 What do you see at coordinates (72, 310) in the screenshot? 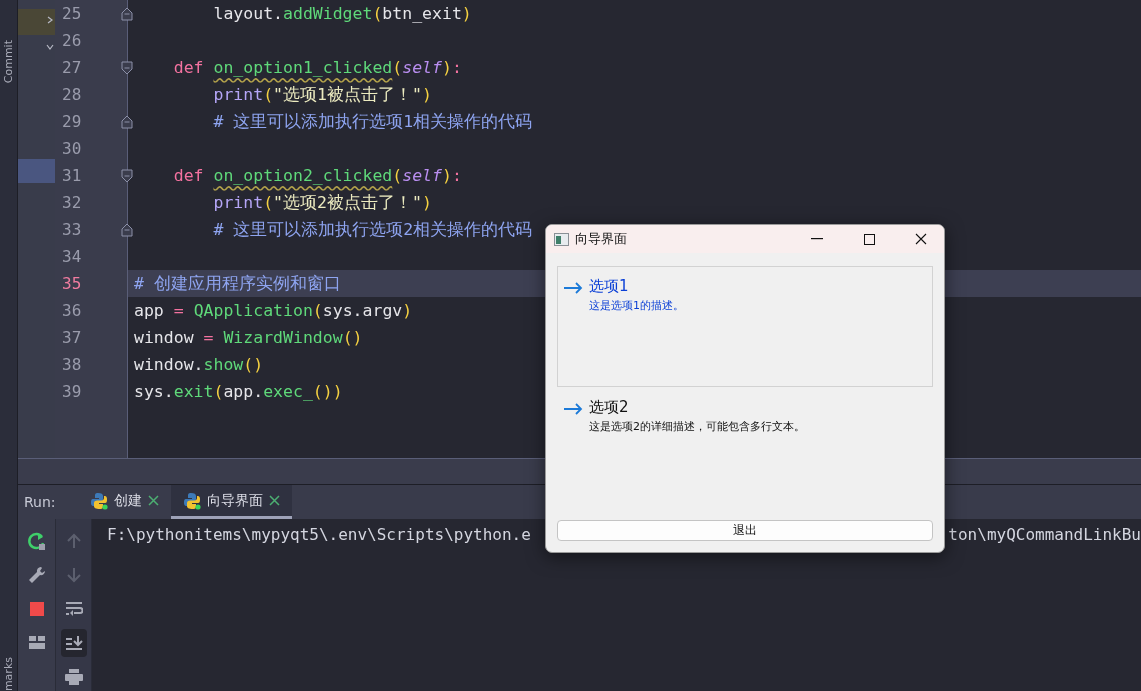
I see `line-number: 36` at bounding box center [72, 310].